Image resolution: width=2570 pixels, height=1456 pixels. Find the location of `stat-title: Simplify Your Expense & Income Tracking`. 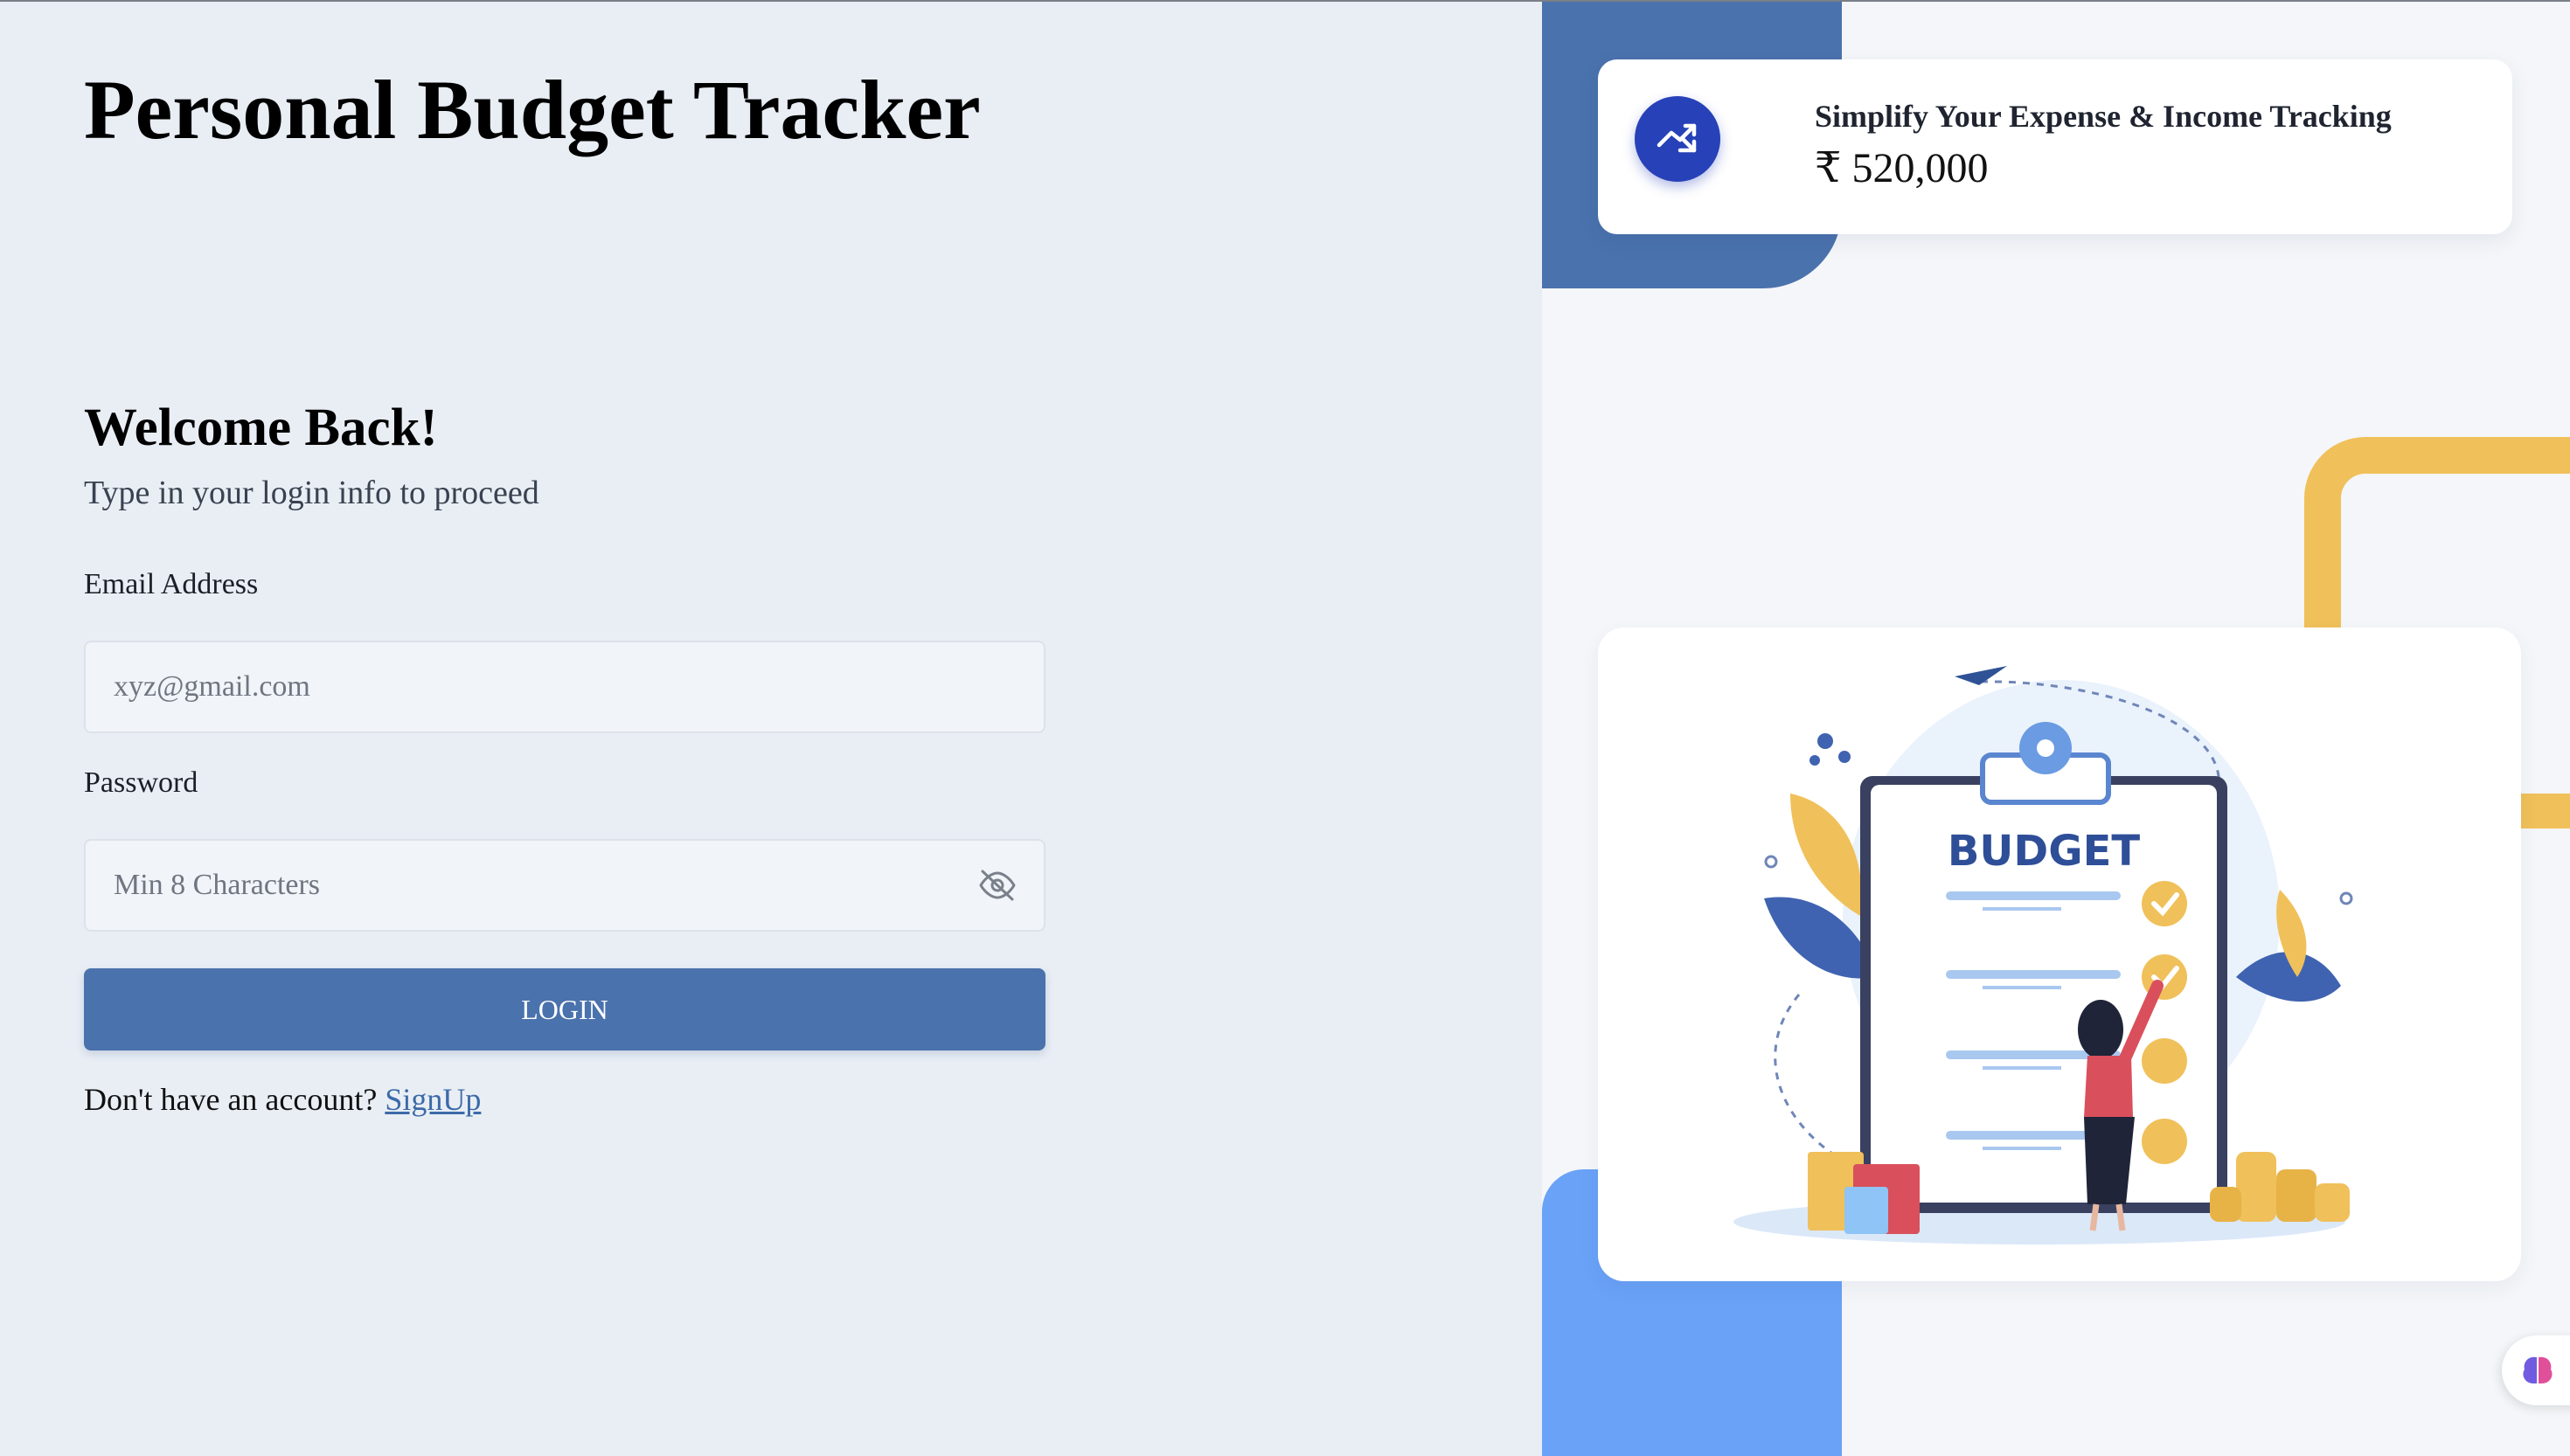

stat-title: Simplify Your Expense & Income Tracking is located at coordinates (2103, 116).